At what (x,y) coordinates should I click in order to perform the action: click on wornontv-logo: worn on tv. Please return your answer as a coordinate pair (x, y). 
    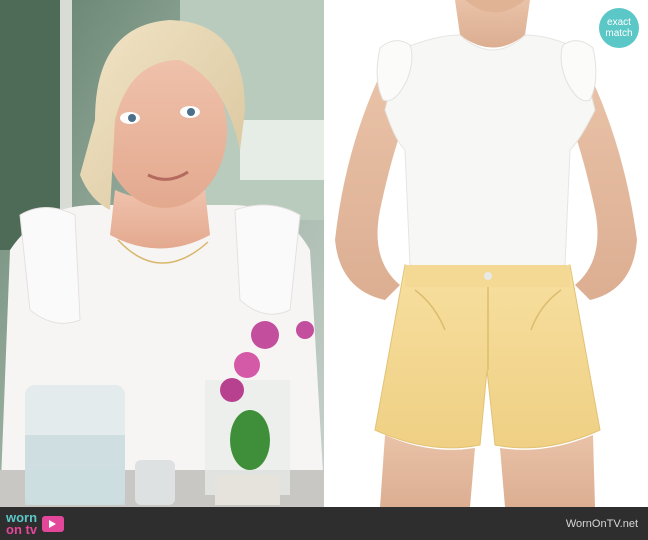
    Looking at the image, I should click on (35, 524).